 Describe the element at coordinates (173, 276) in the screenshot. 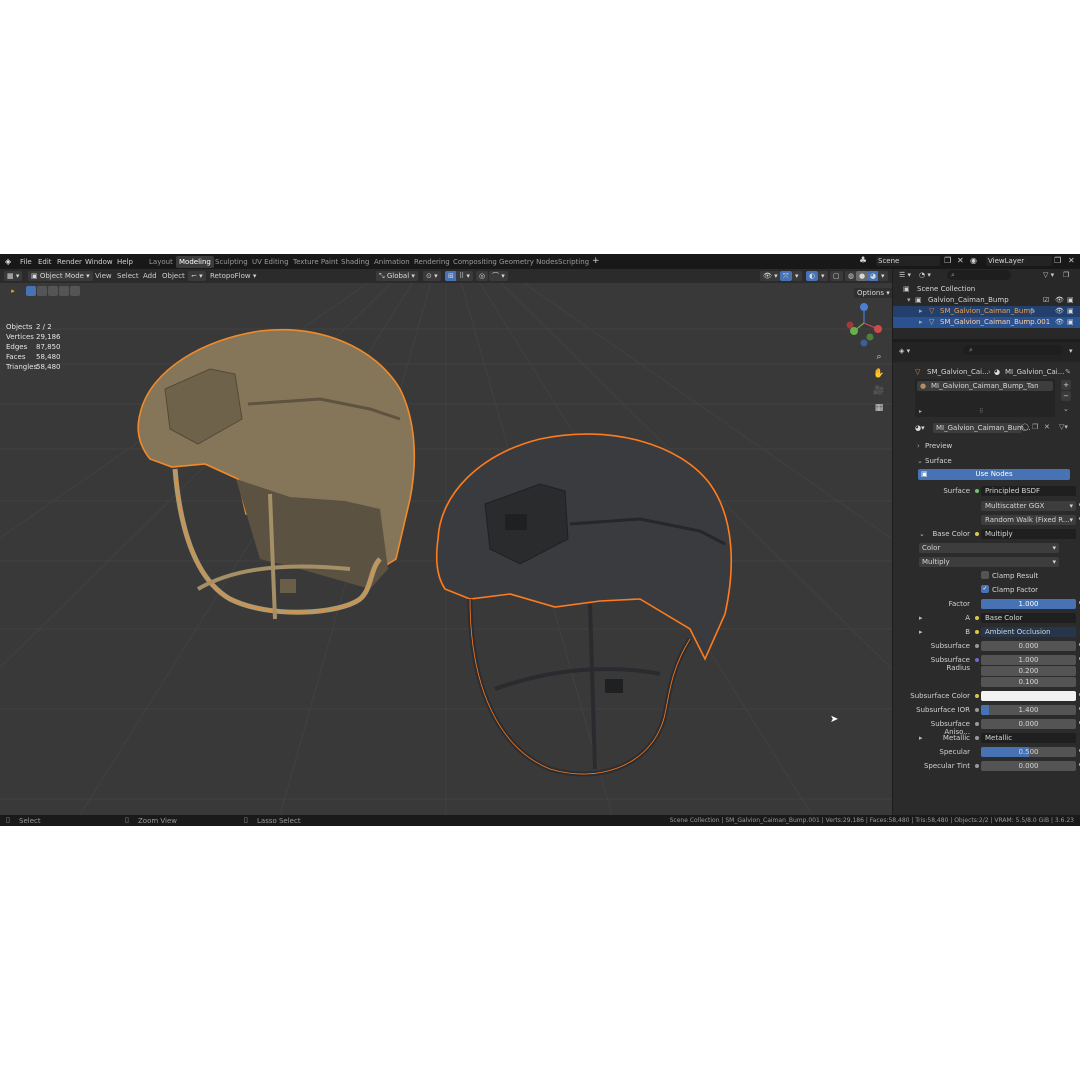

I see `menu-object: Object` at that location.